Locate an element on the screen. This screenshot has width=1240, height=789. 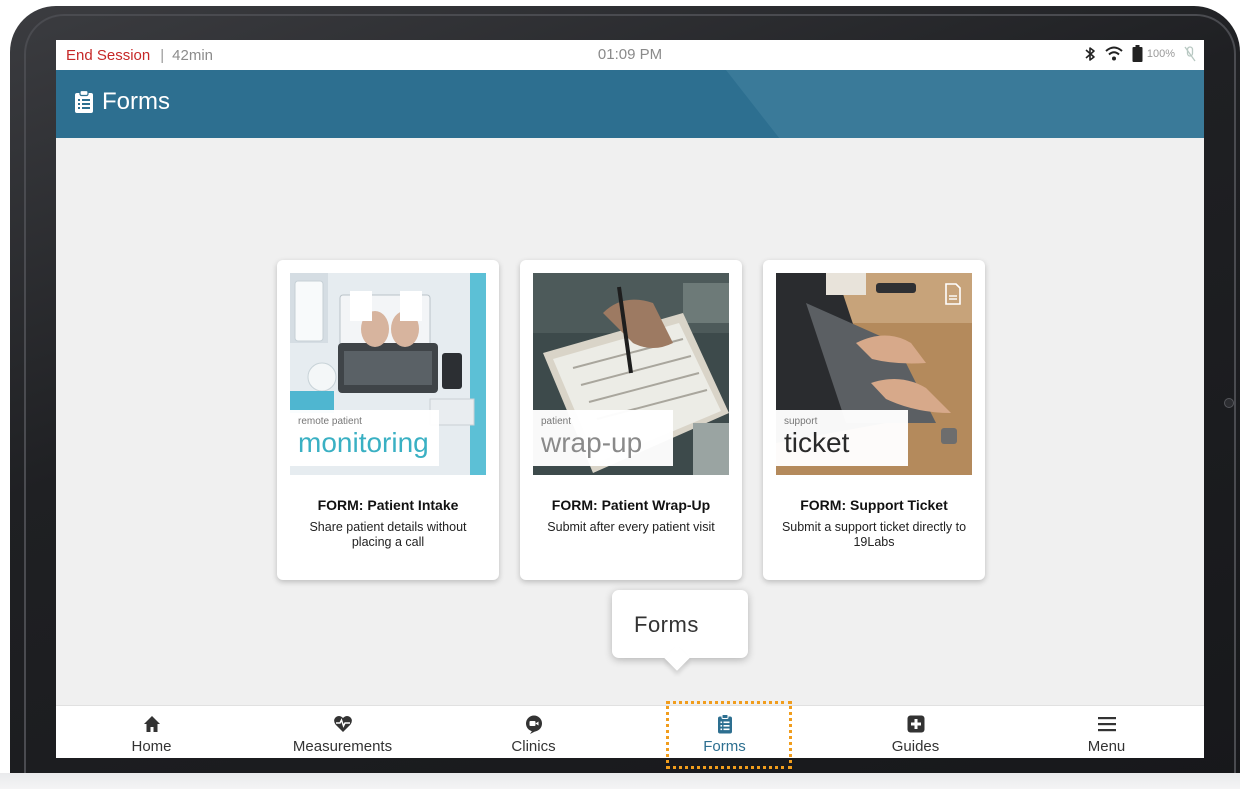
nav-item-guides: Guides is located at coordinates (915, 732).